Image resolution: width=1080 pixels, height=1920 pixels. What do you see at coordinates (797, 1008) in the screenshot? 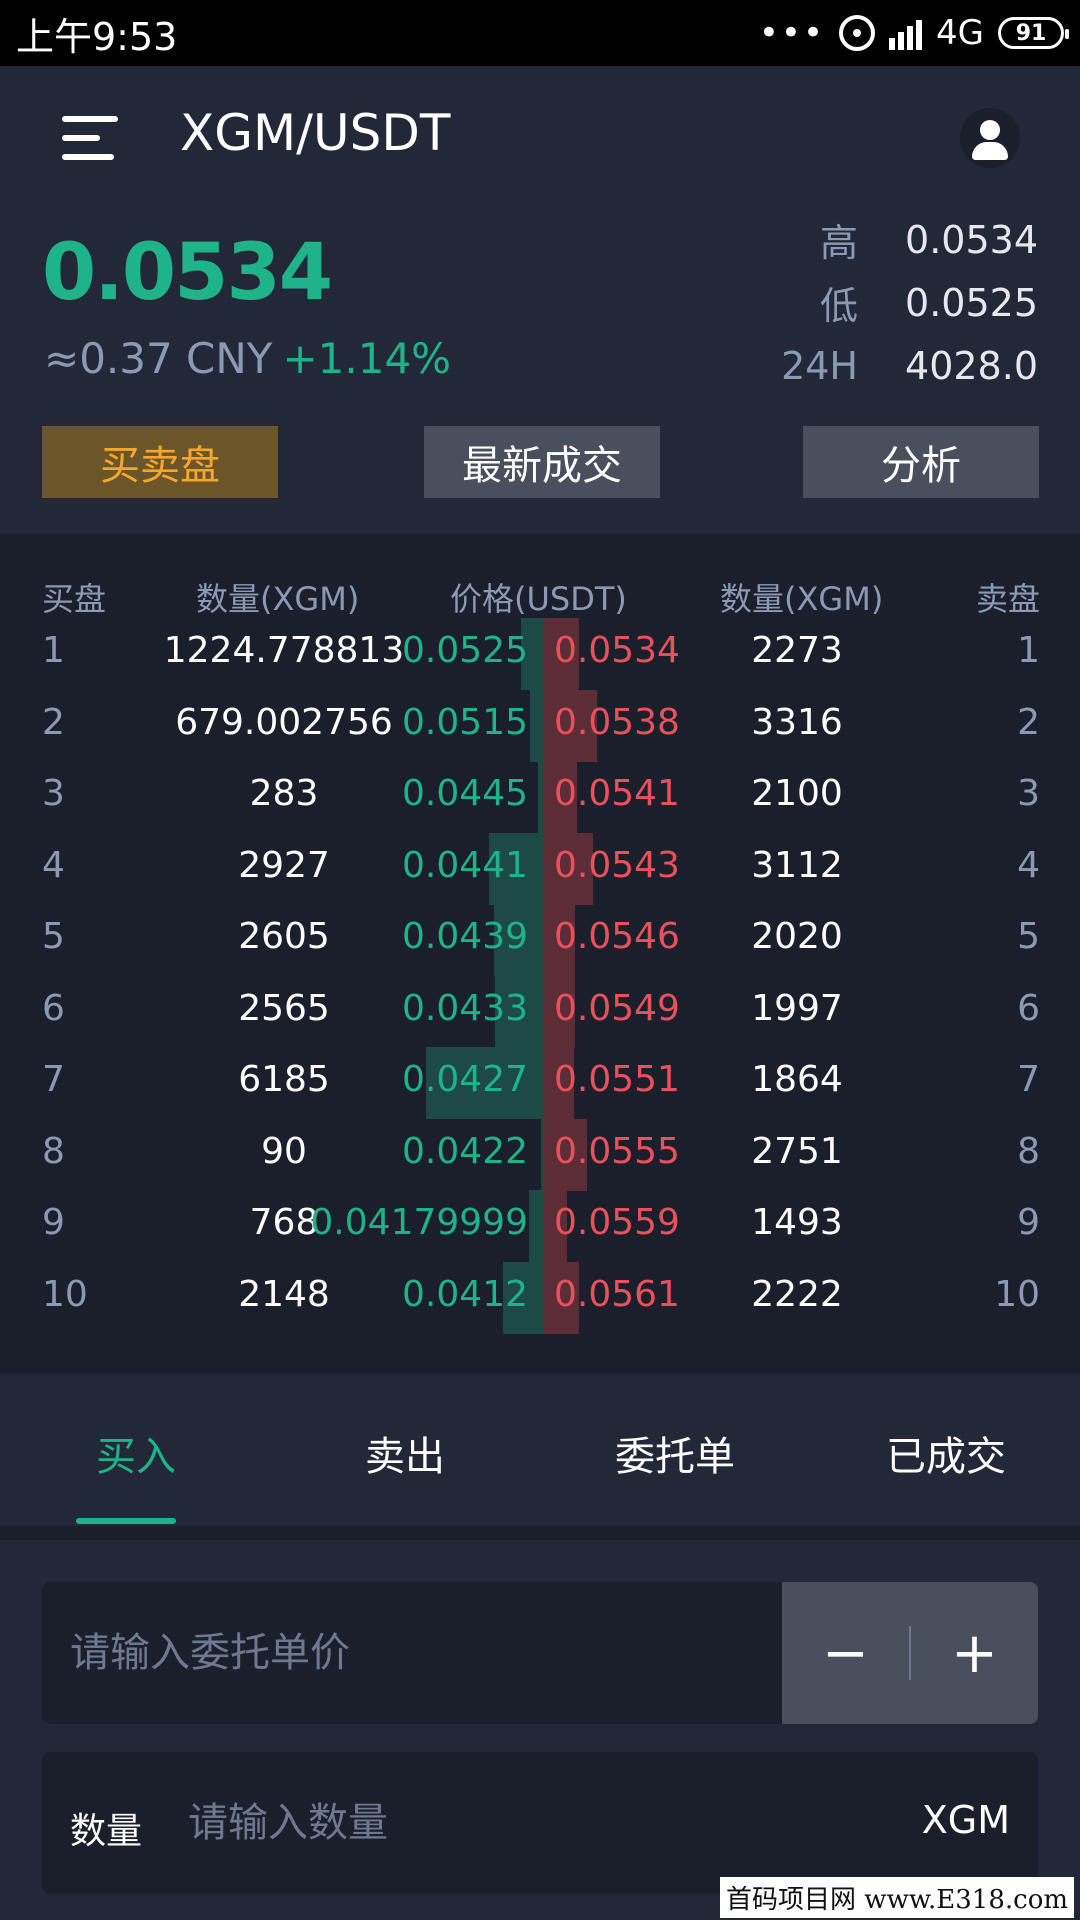
I see `ask-quantity: 1997` at bounding box center [797, 1008].